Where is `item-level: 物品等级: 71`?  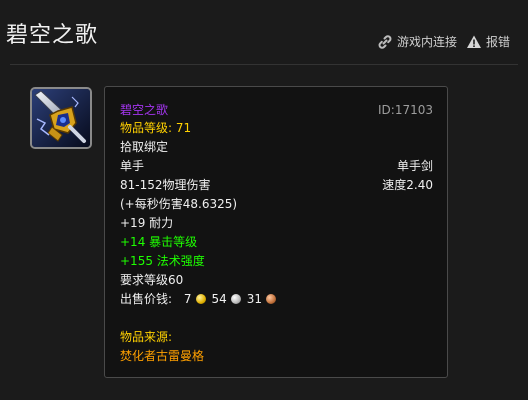
item-level: 物品等级: 71 is located at coordinates (156, 128).